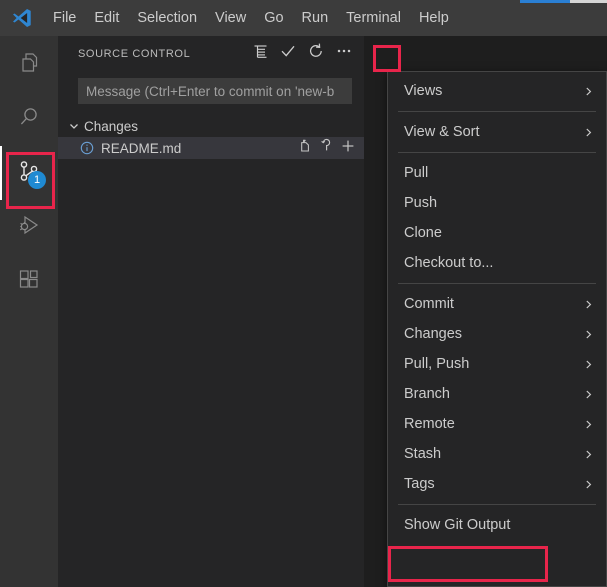 This screenshot has width=607, height=587. Describe the element at coordinates (273, 18) in the screenshot. I see `menu-go: Go` at that location.